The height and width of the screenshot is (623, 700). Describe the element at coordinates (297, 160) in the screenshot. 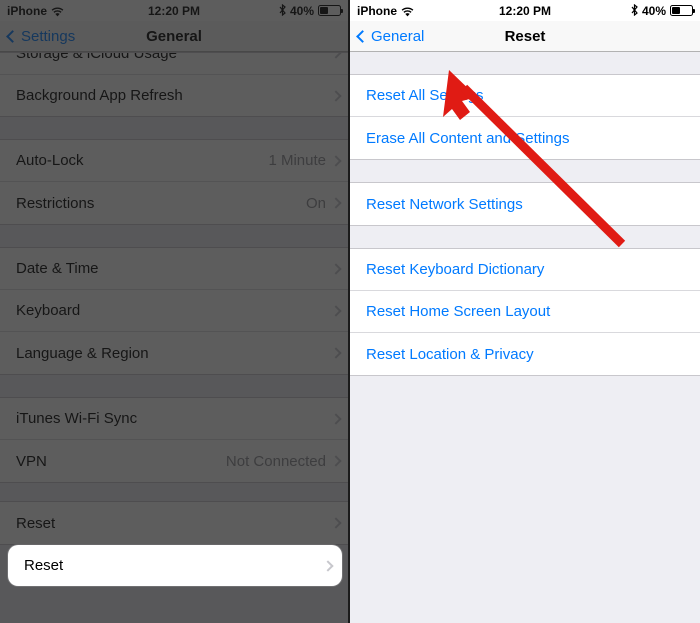

I see `row-value: 1 Minute` at that location.